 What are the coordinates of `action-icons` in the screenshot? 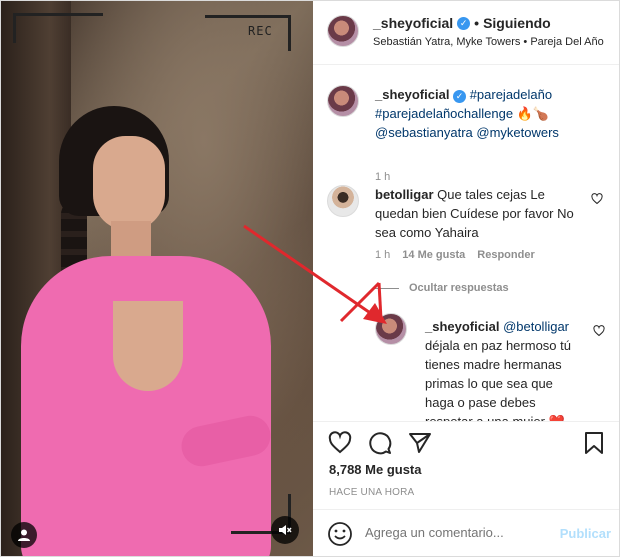 It's located at (380, 443).